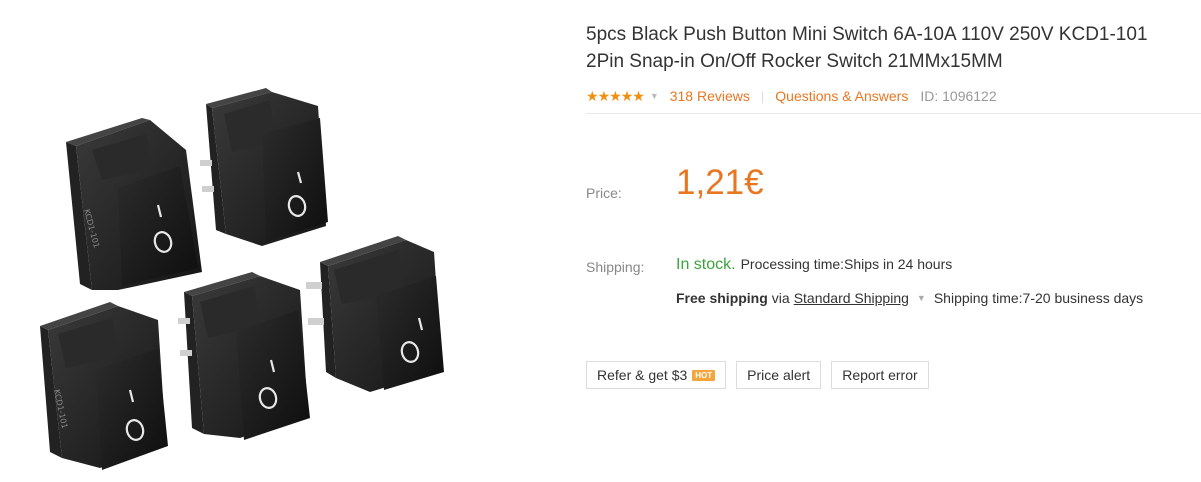 This screenshot has width=1201, height=482. Describe the element at coordinates (880, 375) in the screenshot. I see `report-error-button: Report error` at that location.